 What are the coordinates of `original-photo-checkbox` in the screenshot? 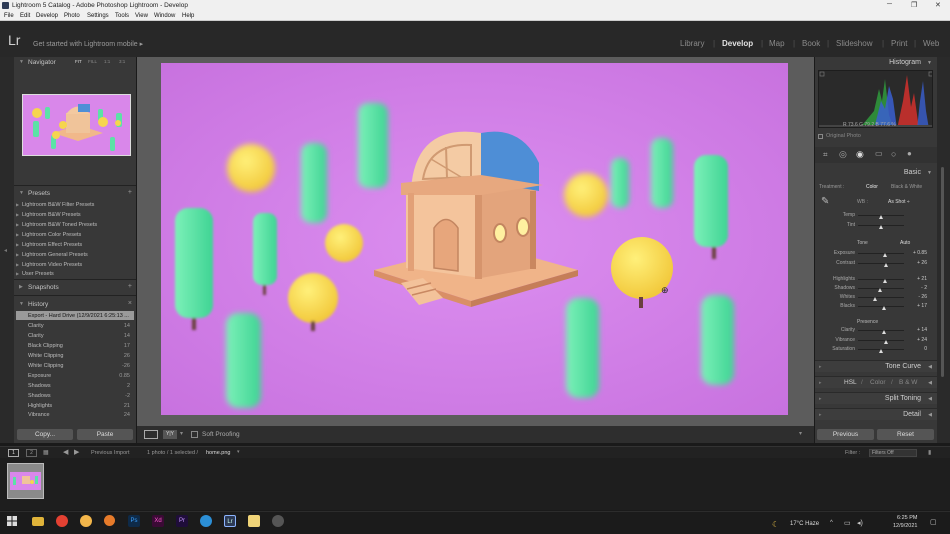 It's located at (820, 136).